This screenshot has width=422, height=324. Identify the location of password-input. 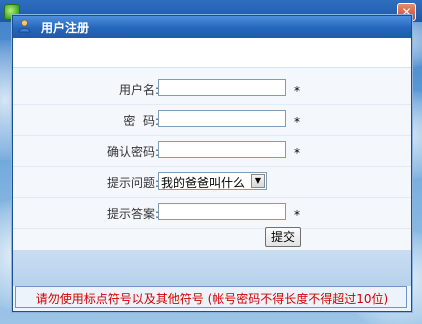
(222, 118).